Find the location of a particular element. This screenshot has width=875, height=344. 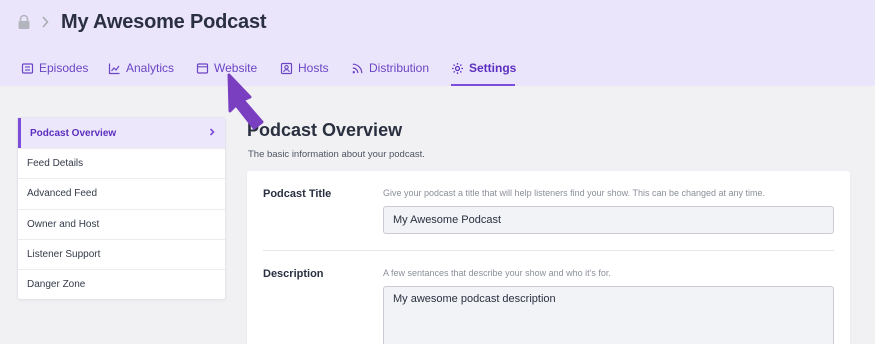

tab-website: Website is located at coordinates (226, 68).